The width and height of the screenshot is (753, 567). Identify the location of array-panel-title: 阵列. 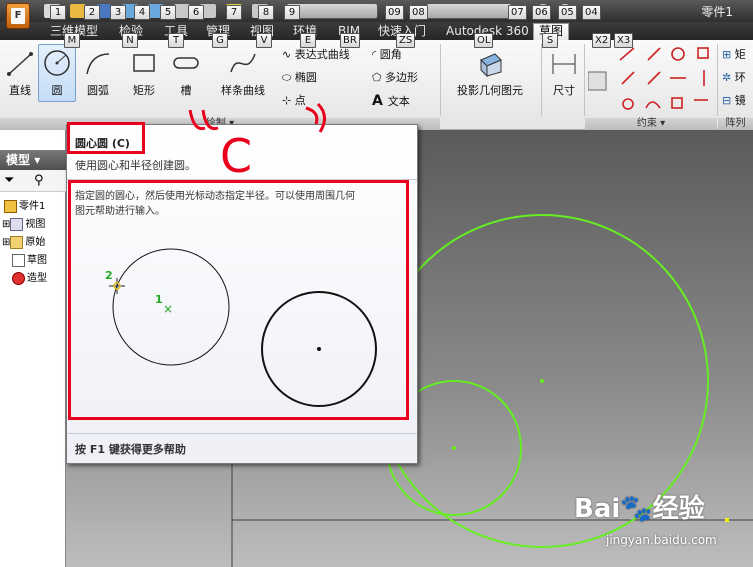
(735, 124).